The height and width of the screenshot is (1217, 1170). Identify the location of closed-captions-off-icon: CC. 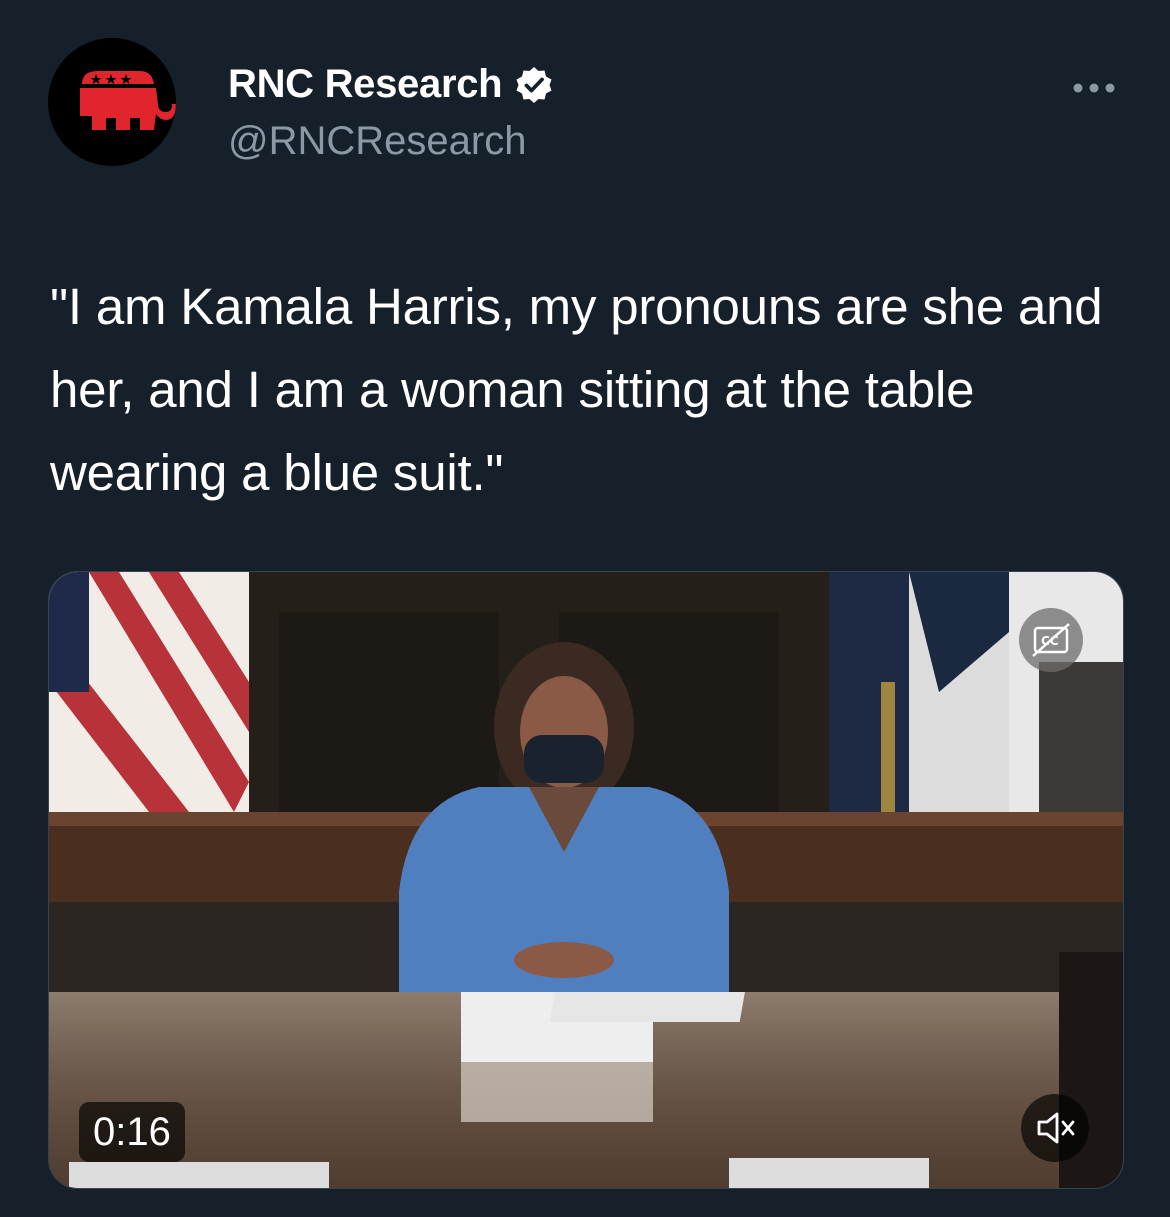
(1051, 640).